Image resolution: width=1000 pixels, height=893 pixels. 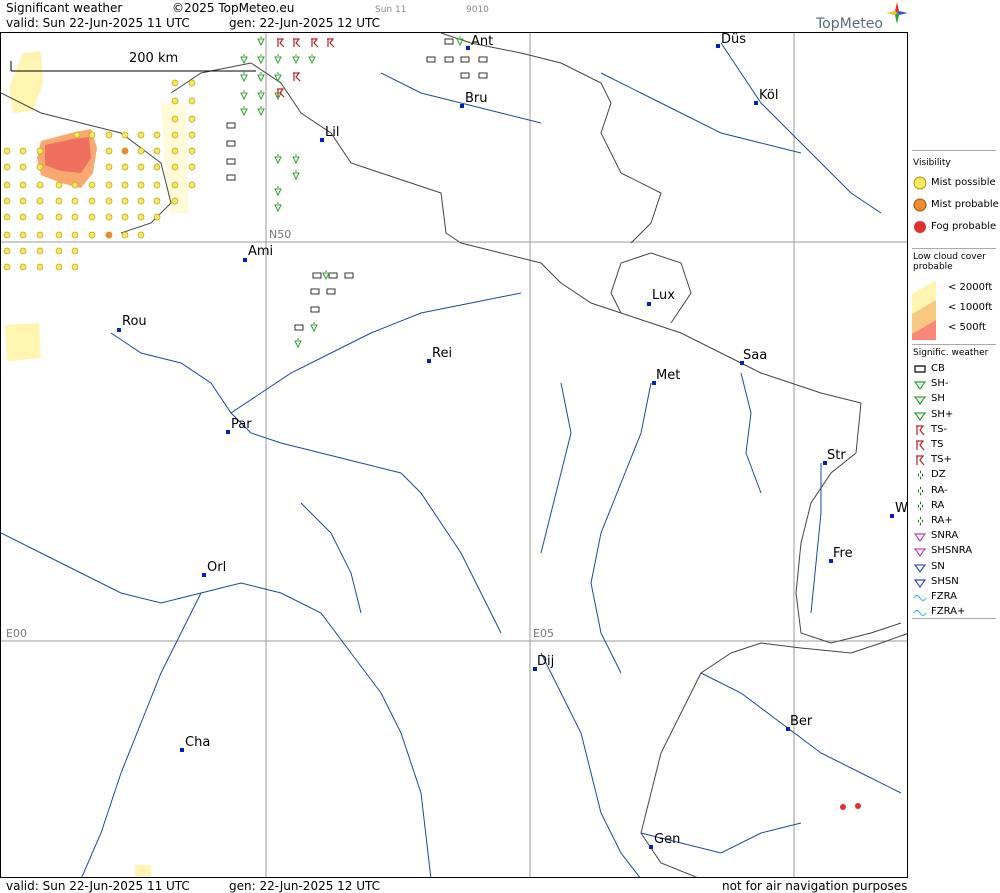 What do you see at coordinates (920, 369) in the screenshot?
I see `cb-weather-icon` at bounding box center [920, 369].